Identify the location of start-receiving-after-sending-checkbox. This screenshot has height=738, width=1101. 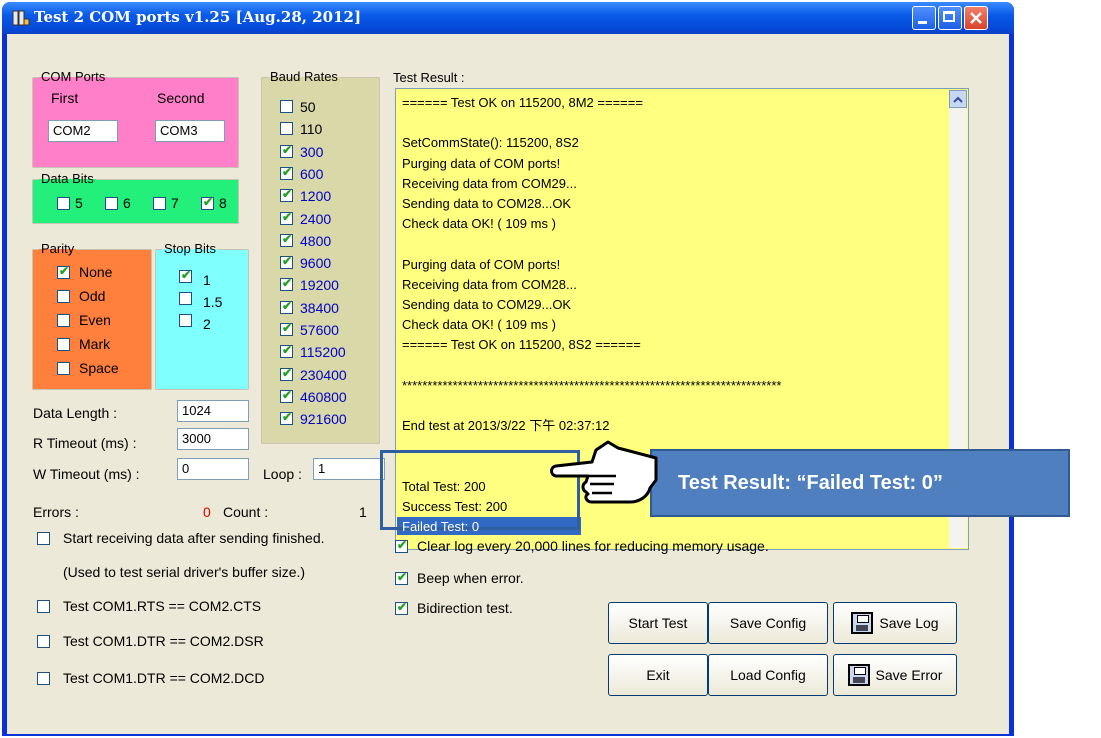
(43, 538).